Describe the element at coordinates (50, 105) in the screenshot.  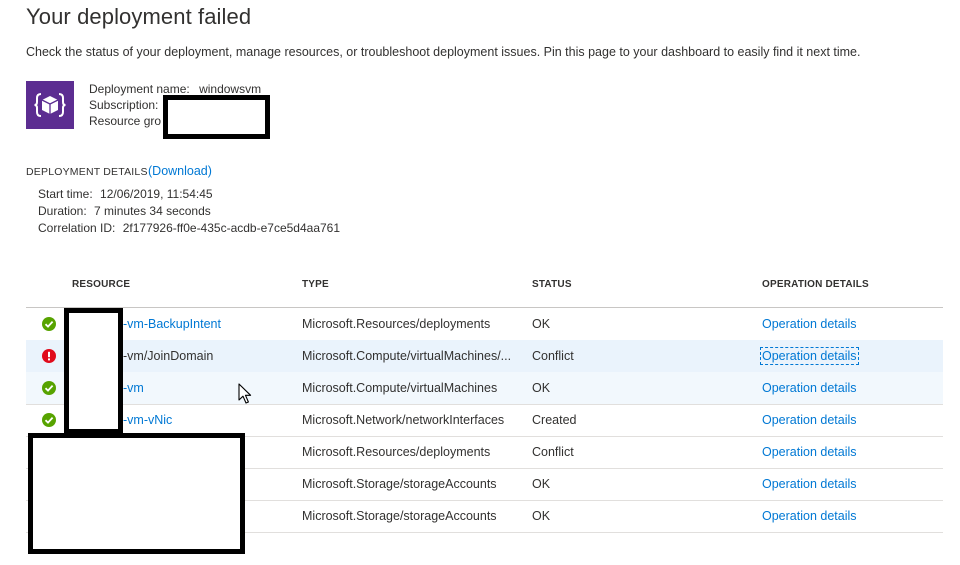
I see `deployment-cube-icon` at that location.